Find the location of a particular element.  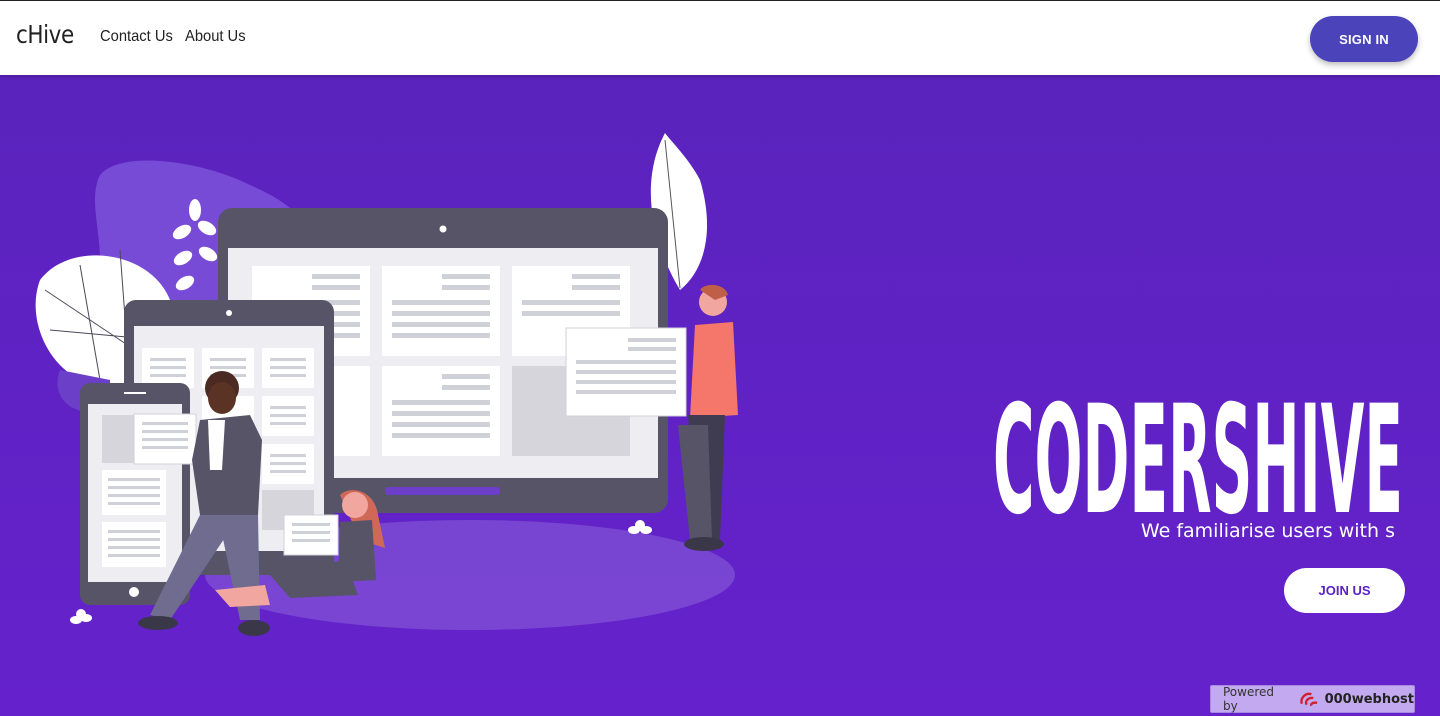

hero-title-text: CODERSHIVE is located at coordinates (1198, 447).